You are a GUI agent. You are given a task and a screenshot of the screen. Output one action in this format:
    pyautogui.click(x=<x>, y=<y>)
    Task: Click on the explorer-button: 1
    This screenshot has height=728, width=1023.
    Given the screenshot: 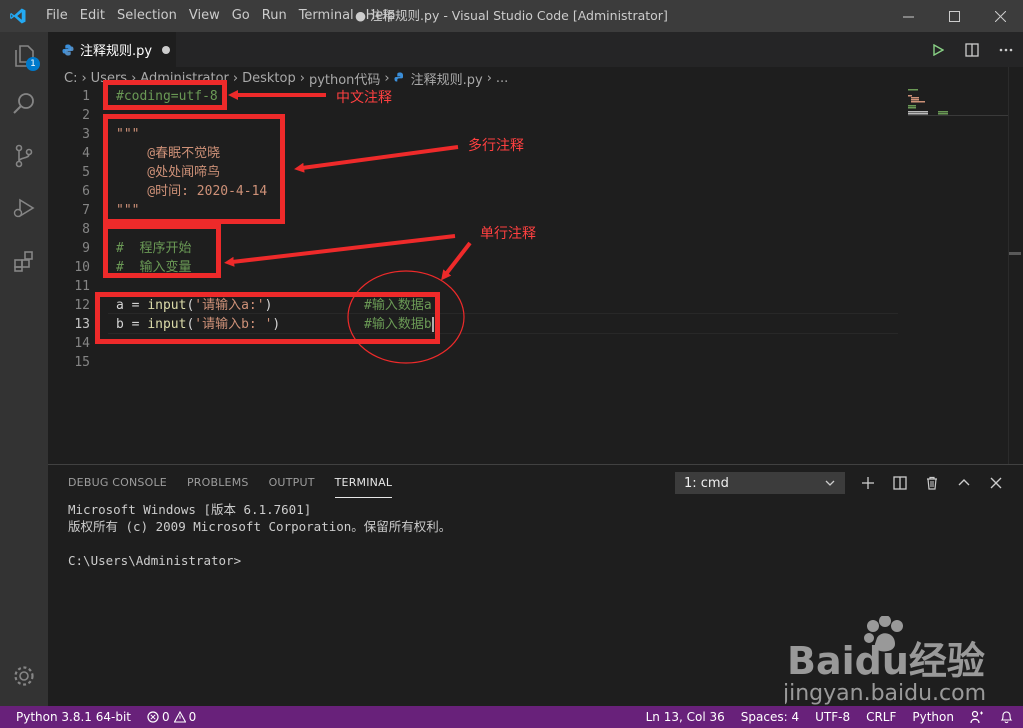 What is the action you would take?
    pyautogui.click(x=24, y=56)
    